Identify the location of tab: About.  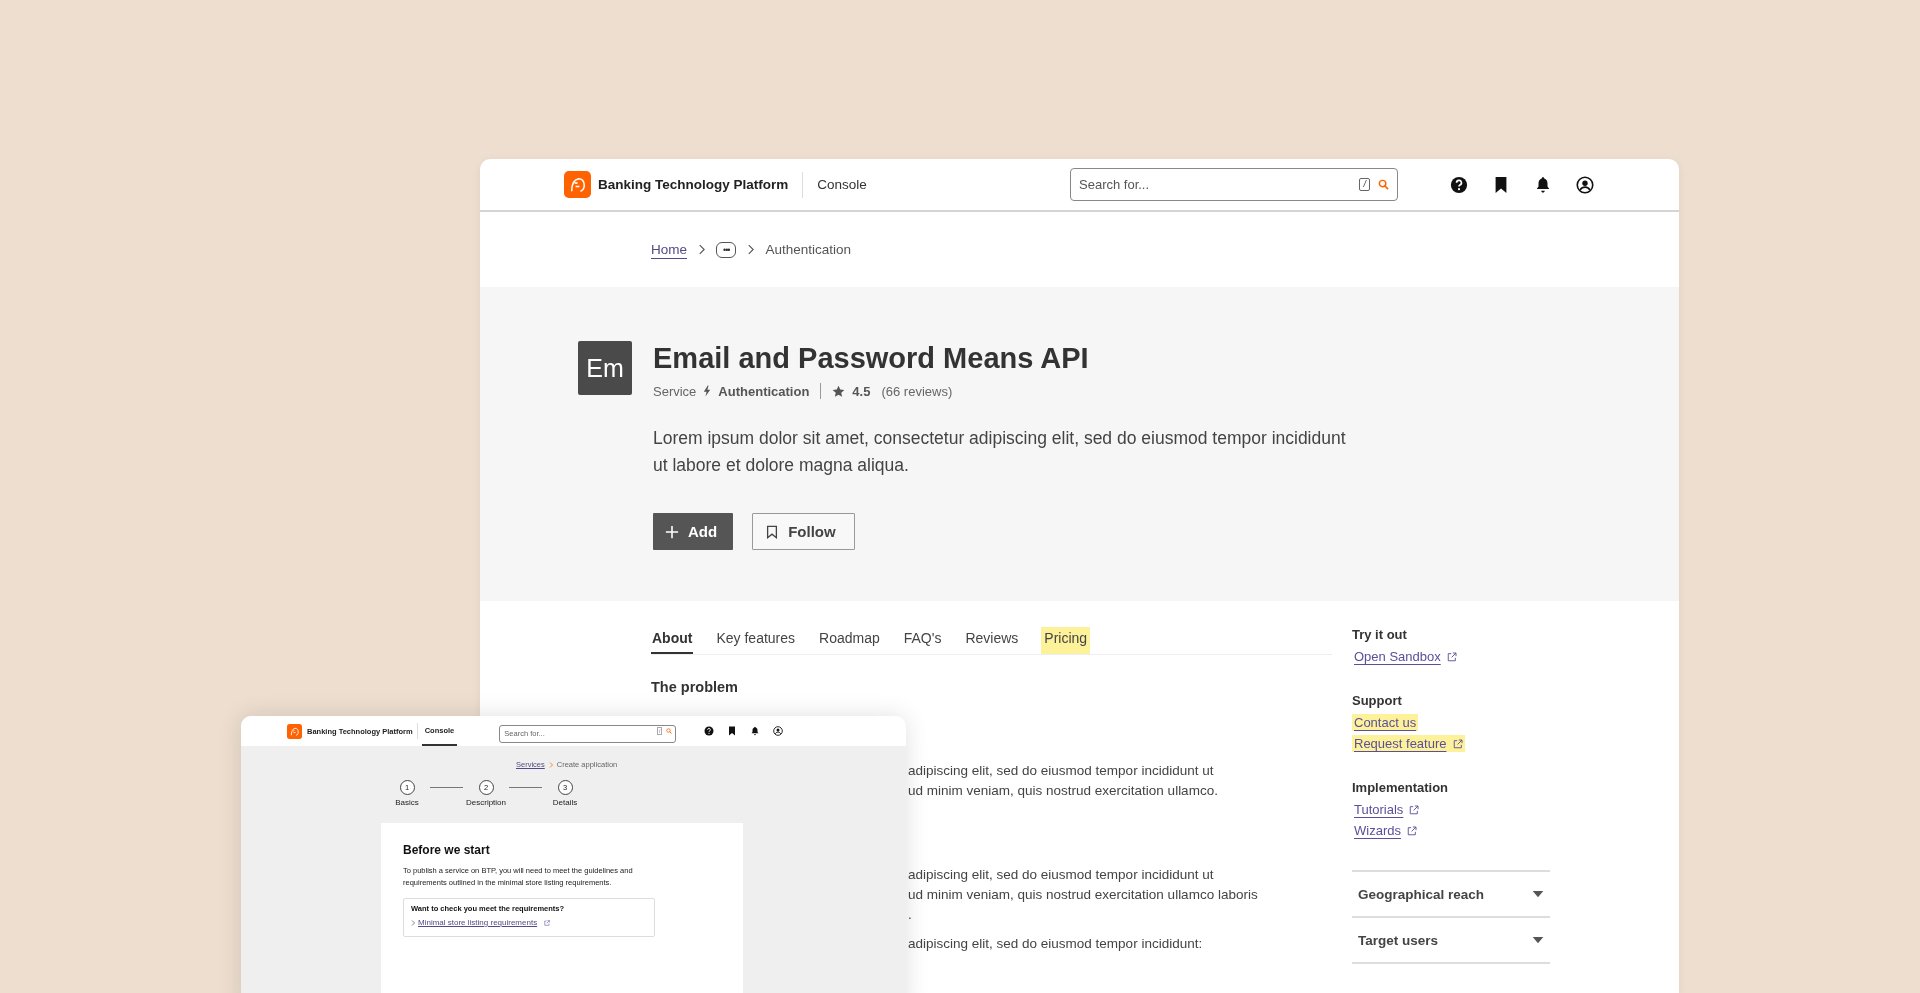
(672, 640).